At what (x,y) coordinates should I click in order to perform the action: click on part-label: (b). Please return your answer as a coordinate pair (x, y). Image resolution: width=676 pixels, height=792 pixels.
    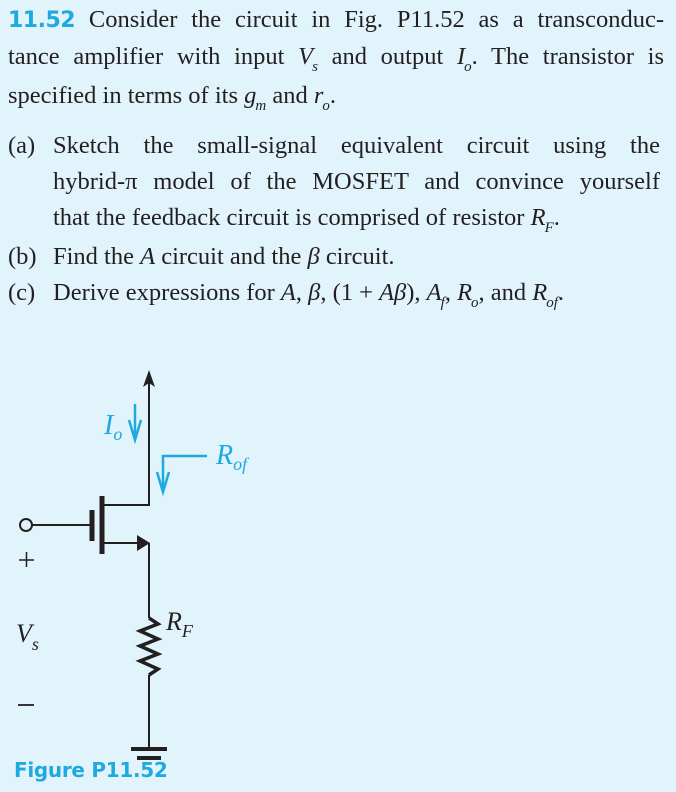
    Looking at the image, I should click on (22, 256).